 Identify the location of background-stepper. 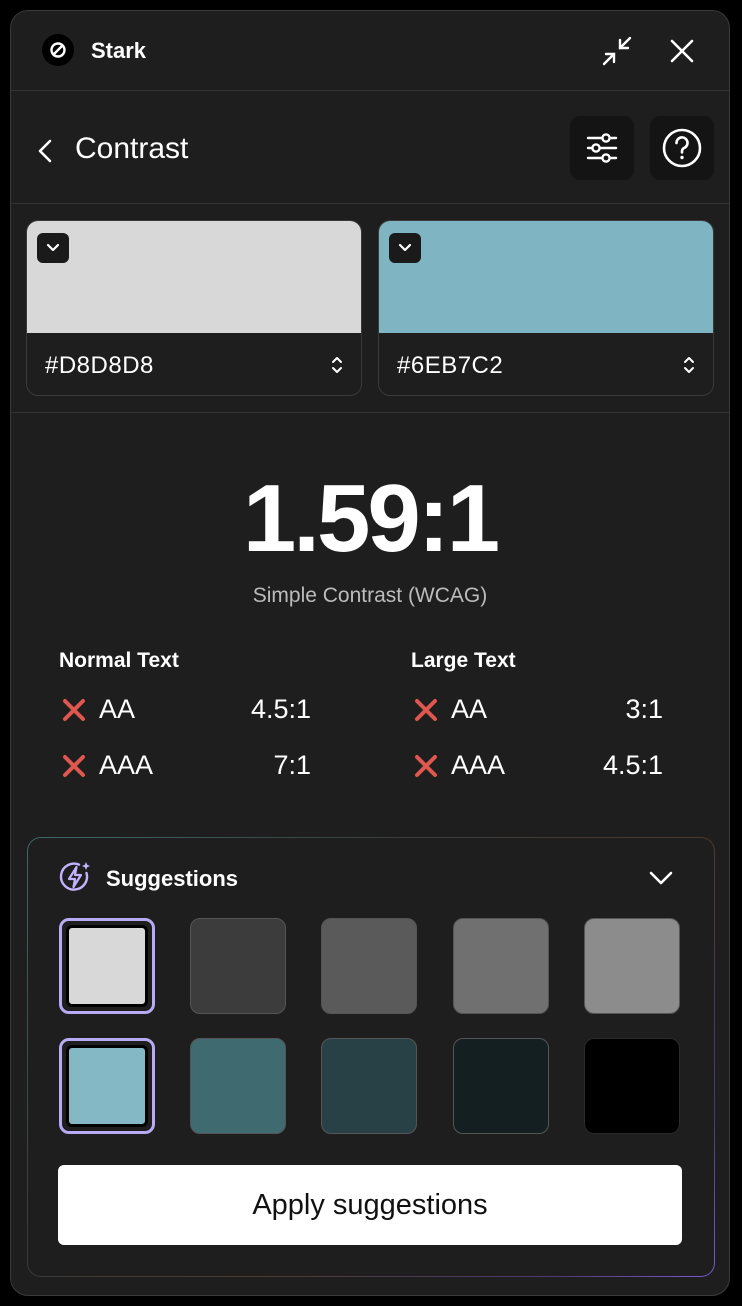
(689, 365).